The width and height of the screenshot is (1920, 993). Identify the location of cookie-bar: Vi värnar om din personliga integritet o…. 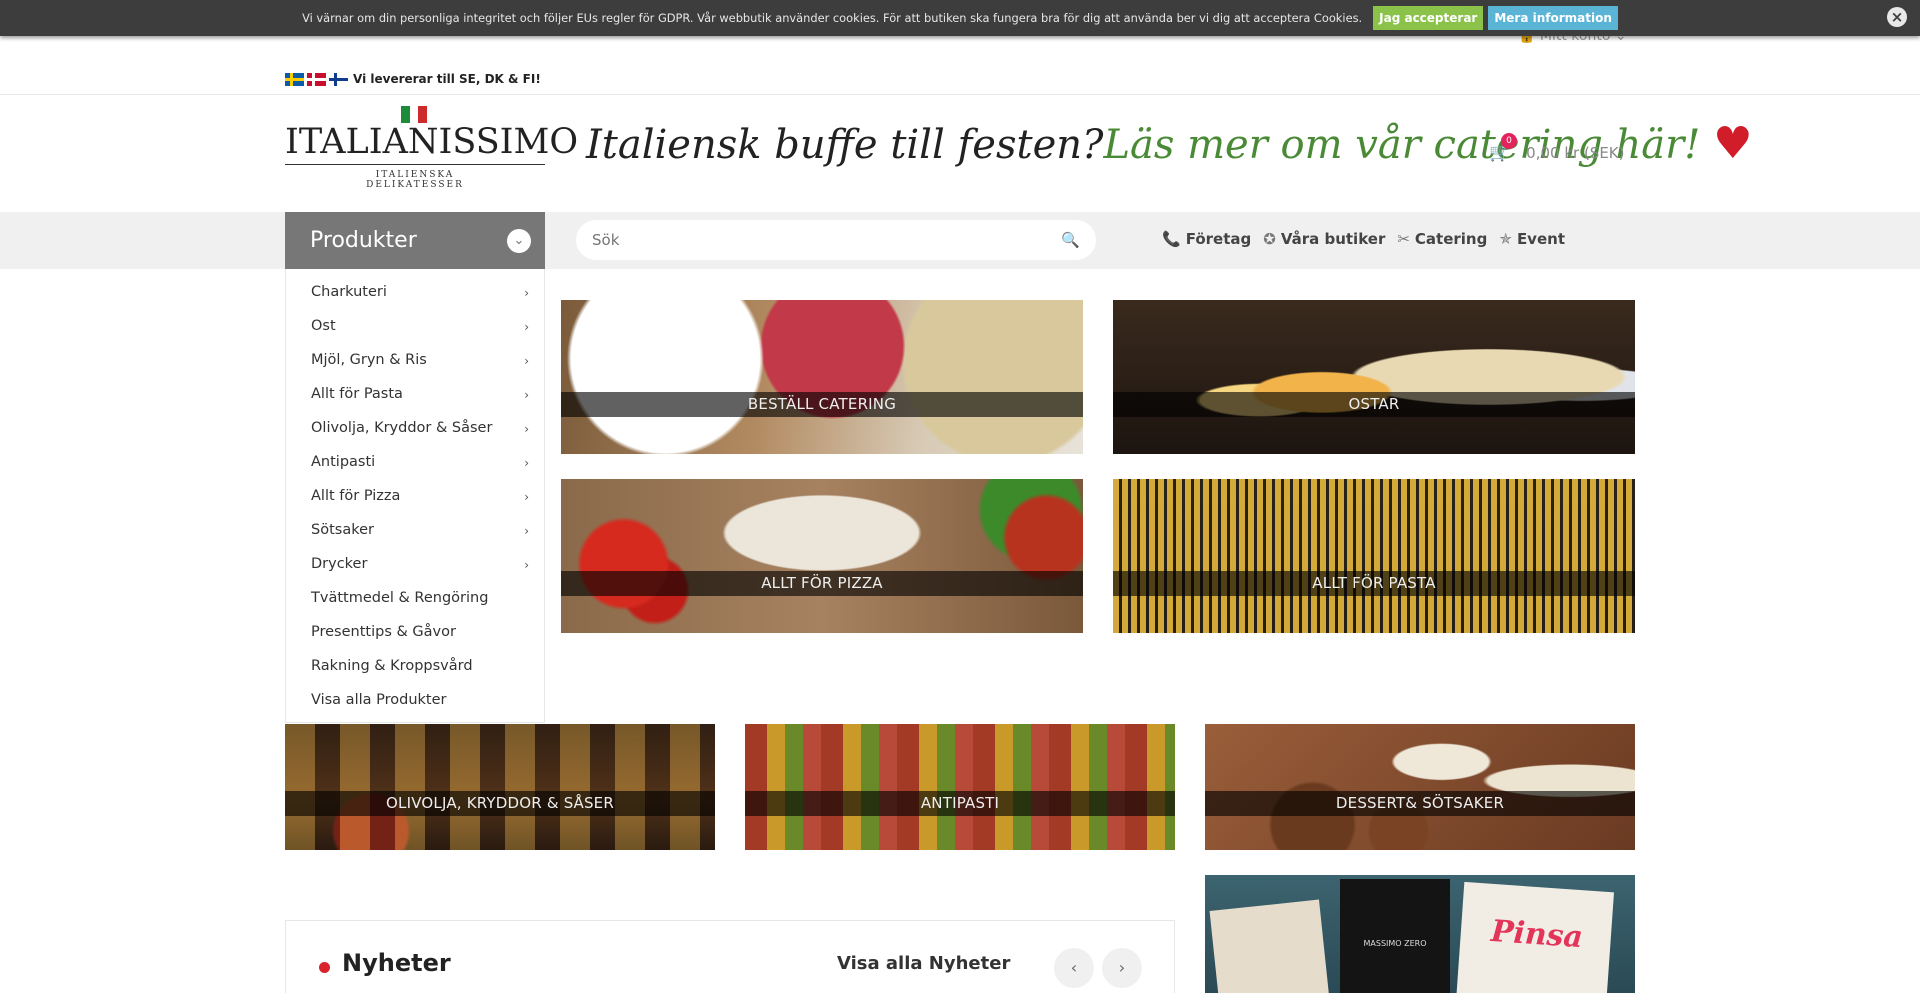
(960, 18).